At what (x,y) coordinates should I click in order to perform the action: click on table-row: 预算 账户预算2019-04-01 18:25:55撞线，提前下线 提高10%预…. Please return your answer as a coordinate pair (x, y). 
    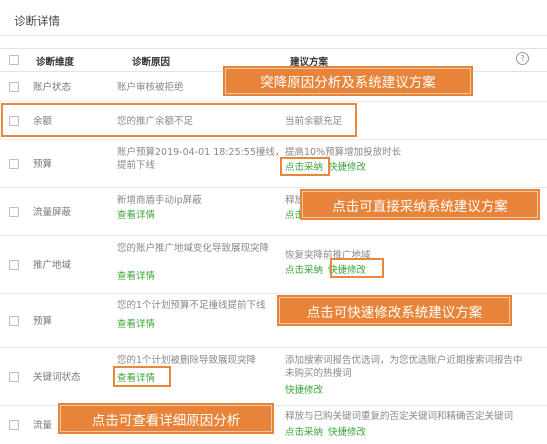
    Looking at the image, I should click on (273, 164).